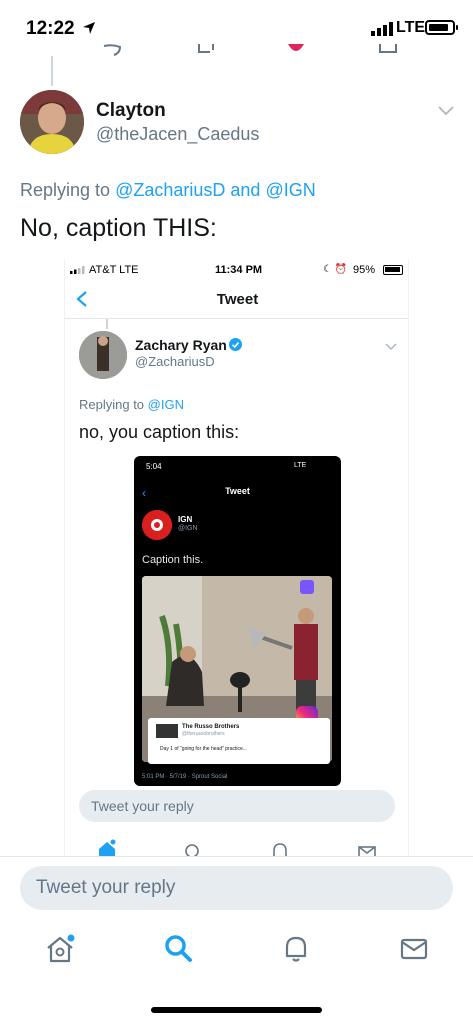  Describe the element at coordinates (236, 888) in the screenshot. I see `reply-input: Tweet your reply` at that location.